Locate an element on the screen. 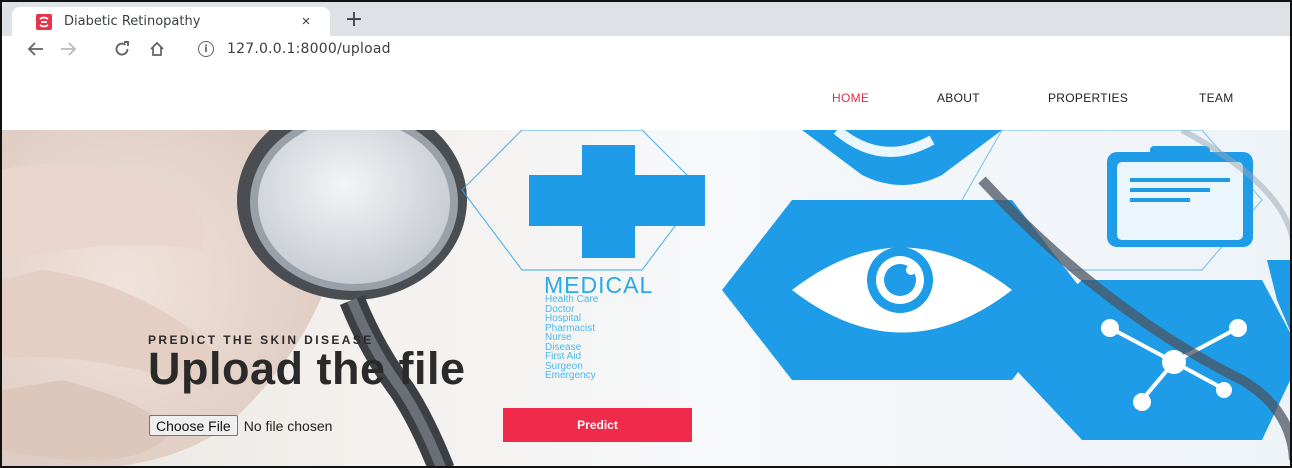 The height and width of the screenshot is (468, 1292). address-bar: i 127.0.0.1:8000/upload is located at coordinates (294, 49).